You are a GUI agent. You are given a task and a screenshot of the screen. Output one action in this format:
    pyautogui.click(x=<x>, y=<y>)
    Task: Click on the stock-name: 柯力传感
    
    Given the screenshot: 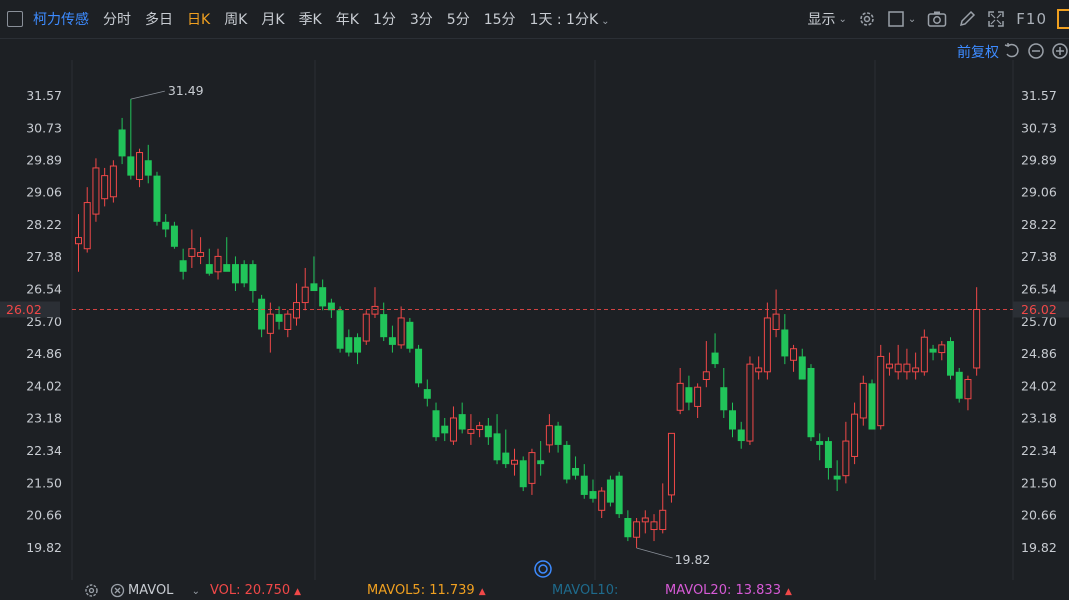 What is the action you would take?
    pyautogui.click(x=61, y=19)
    